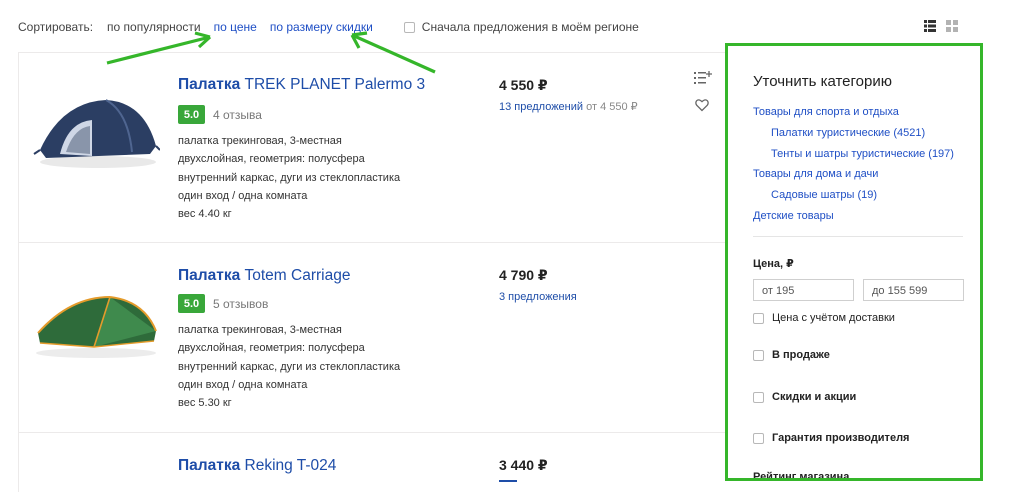  What do you see at coordinates (913, 290) in the screenshot?
I see `price-to-input: до 155 599` at bounding box center [913, 290].